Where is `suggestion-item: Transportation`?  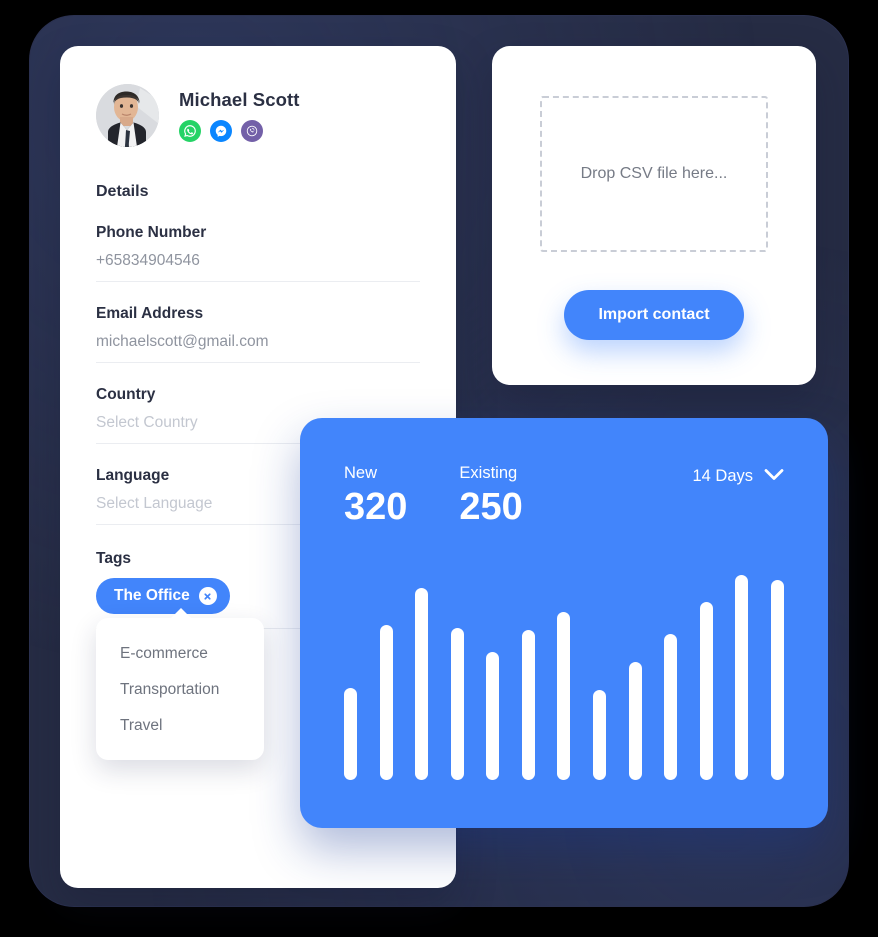 suggestion-item: Transportation is located at coordinates (180, 690).